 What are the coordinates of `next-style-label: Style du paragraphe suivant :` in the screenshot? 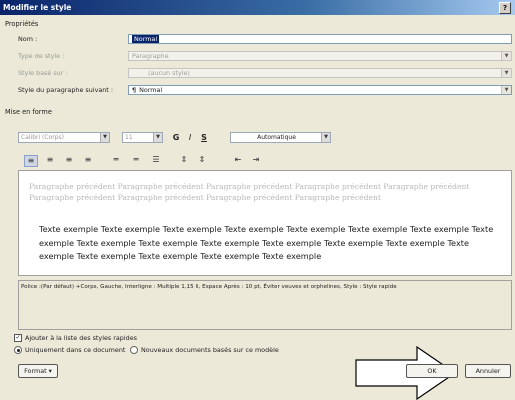 It's located at (66, 90).